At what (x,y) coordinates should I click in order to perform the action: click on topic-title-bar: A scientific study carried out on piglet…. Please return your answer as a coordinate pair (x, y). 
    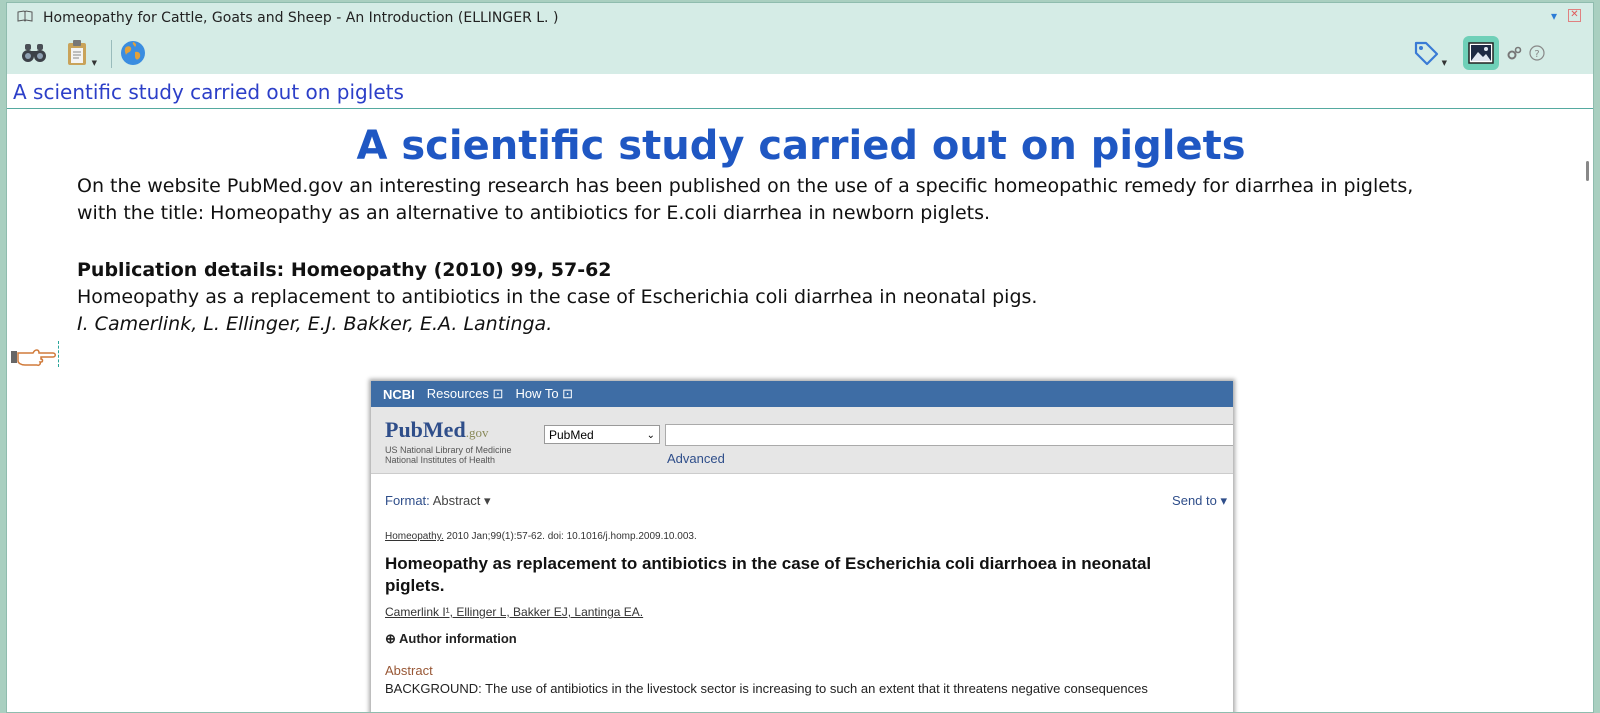
    Looking at the image, I should click on (800, 91).